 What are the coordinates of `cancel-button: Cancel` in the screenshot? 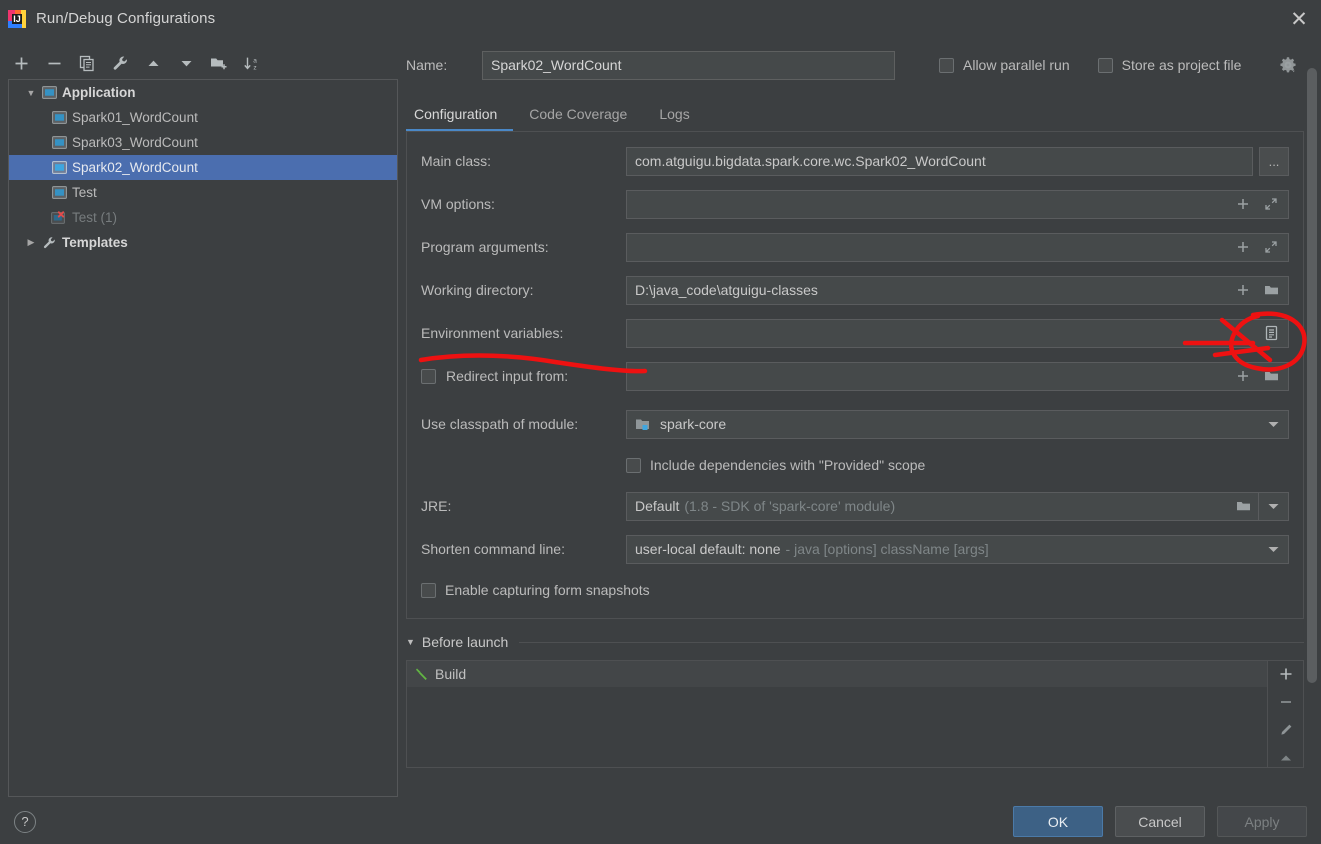 It's located at (1160, 821).